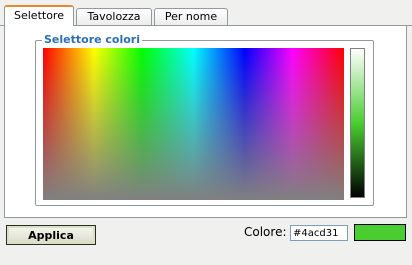 The width and height of the screenshot is (412, 265). I want to click on tab-per-nome: Per nome, so click(191, 16).